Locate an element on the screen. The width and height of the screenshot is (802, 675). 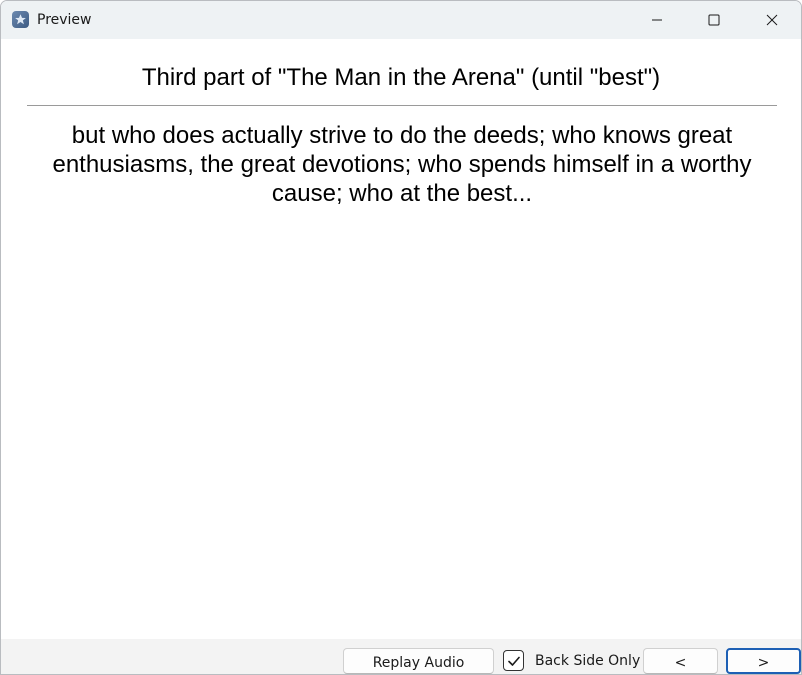
next-card-button: > is located at coordinates (763, 661).